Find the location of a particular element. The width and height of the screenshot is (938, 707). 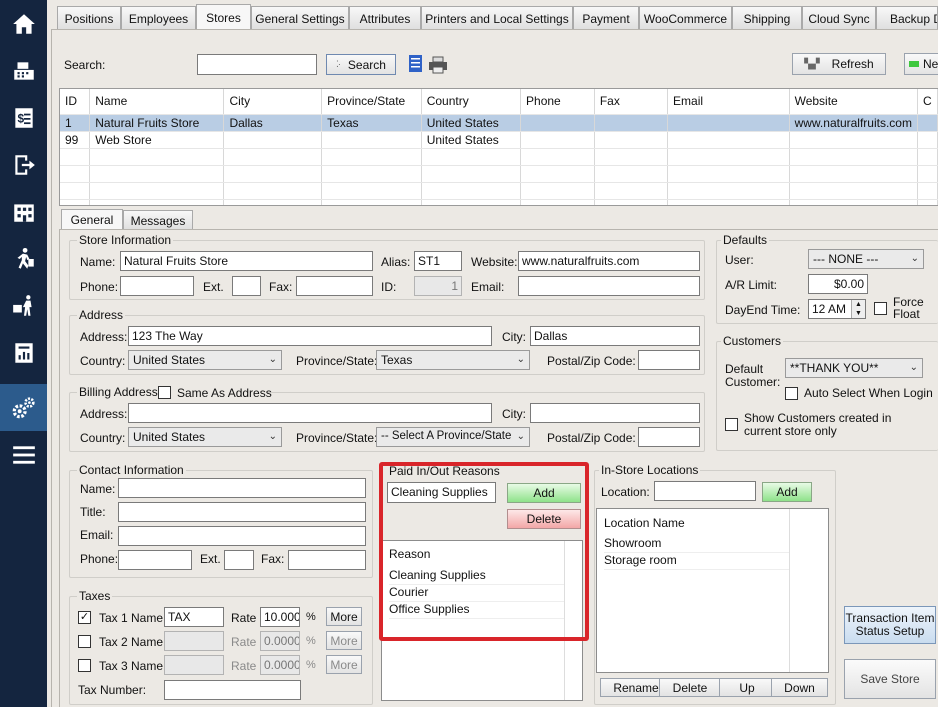

delete-reason-button: Delete is located at coordinates (544, 519).